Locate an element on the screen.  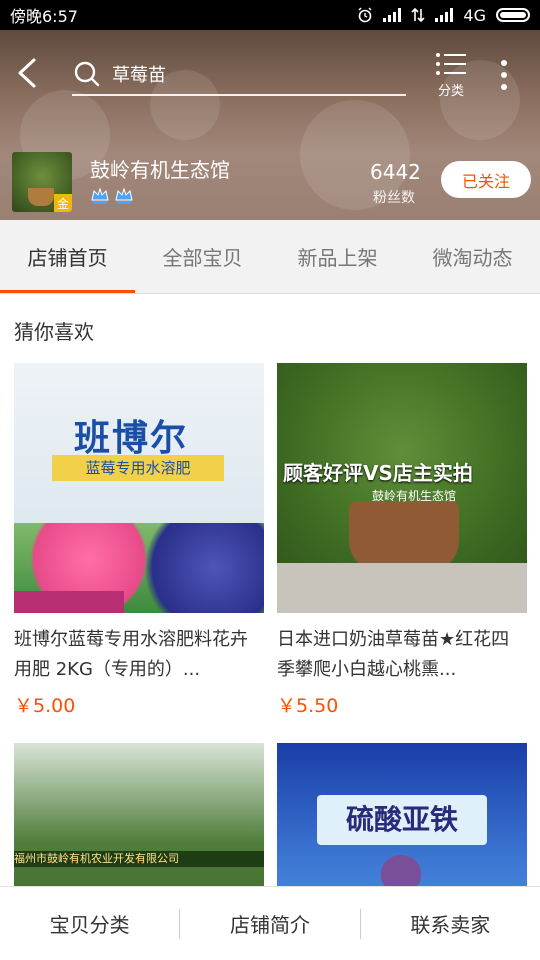
product-price: ￥5.00 is located at coordinates (45, 706).